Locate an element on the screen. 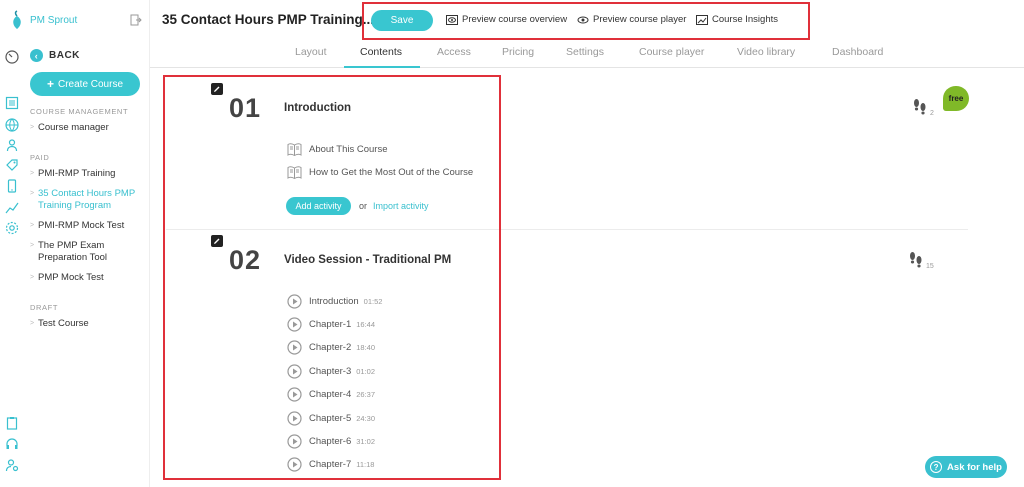 The image size is (1024, 487). tab-access: Access is located at coordinates (454, 52).